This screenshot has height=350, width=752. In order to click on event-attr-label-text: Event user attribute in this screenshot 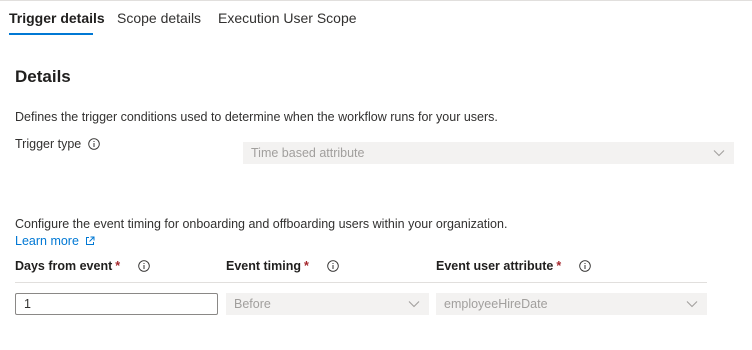, I will do `click(495, 266)`.